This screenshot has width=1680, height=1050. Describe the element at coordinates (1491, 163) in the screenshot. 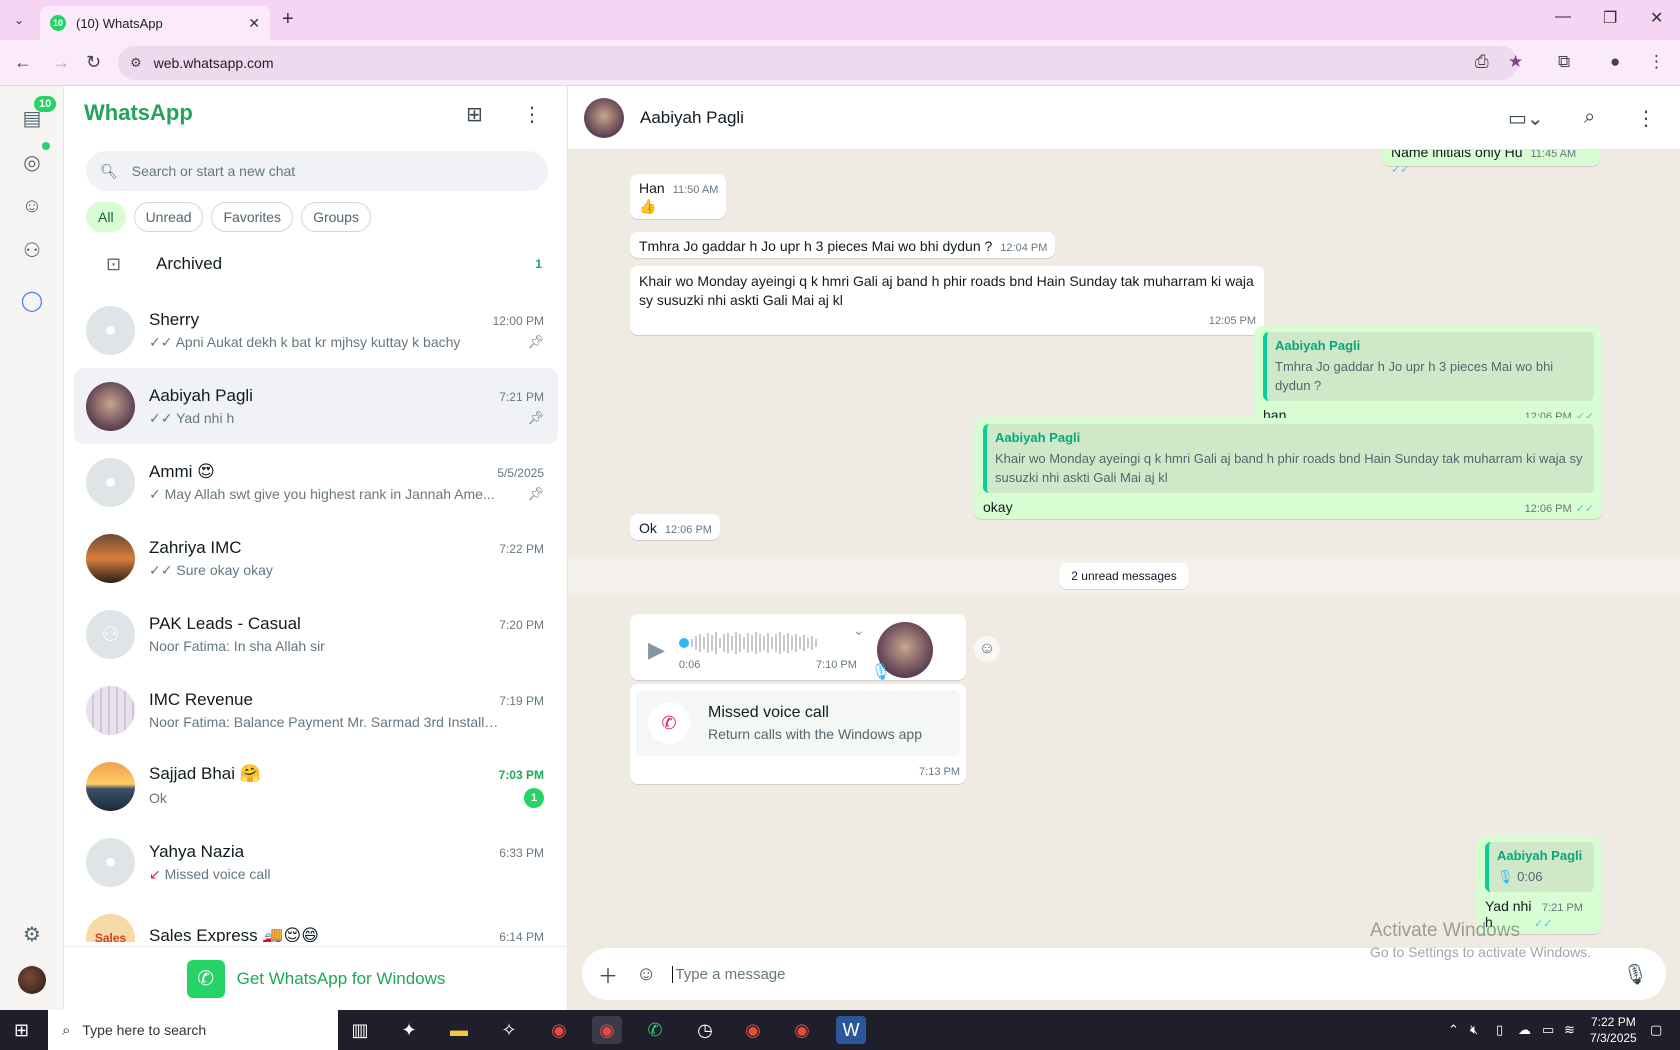

I see `message-bubble-out: Name initials only Hu 11:45 AM ✓✓` at that location.